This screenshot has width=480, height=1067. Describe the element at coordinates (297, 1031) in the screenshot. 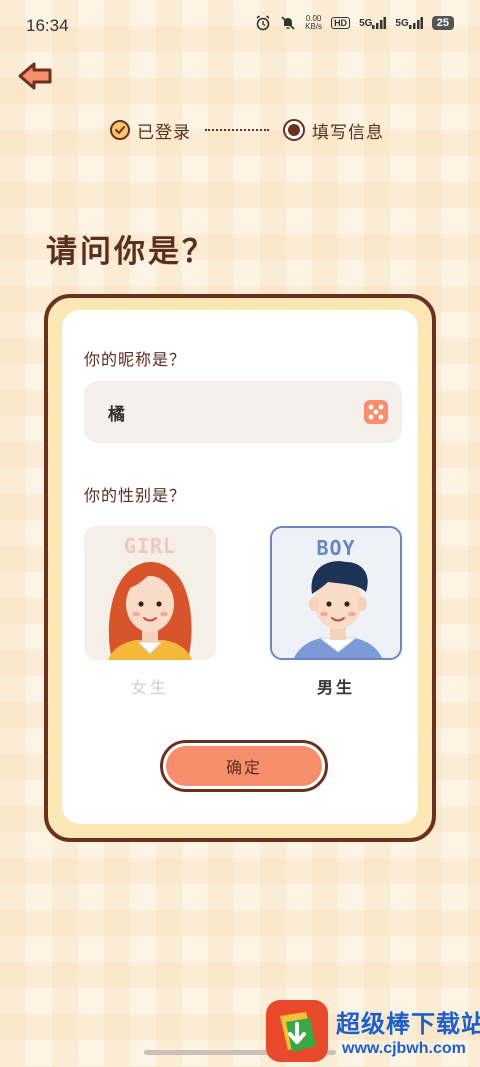

I see `watermark-logo-icon` at that location.